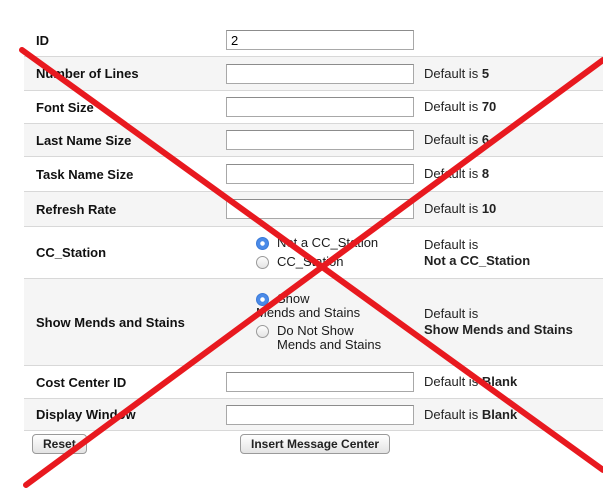 The height and width of the screenshot is (489, 603). I want to click on row-cost-center-id: Cost Center ID Default is Blank, so click(313, 382).